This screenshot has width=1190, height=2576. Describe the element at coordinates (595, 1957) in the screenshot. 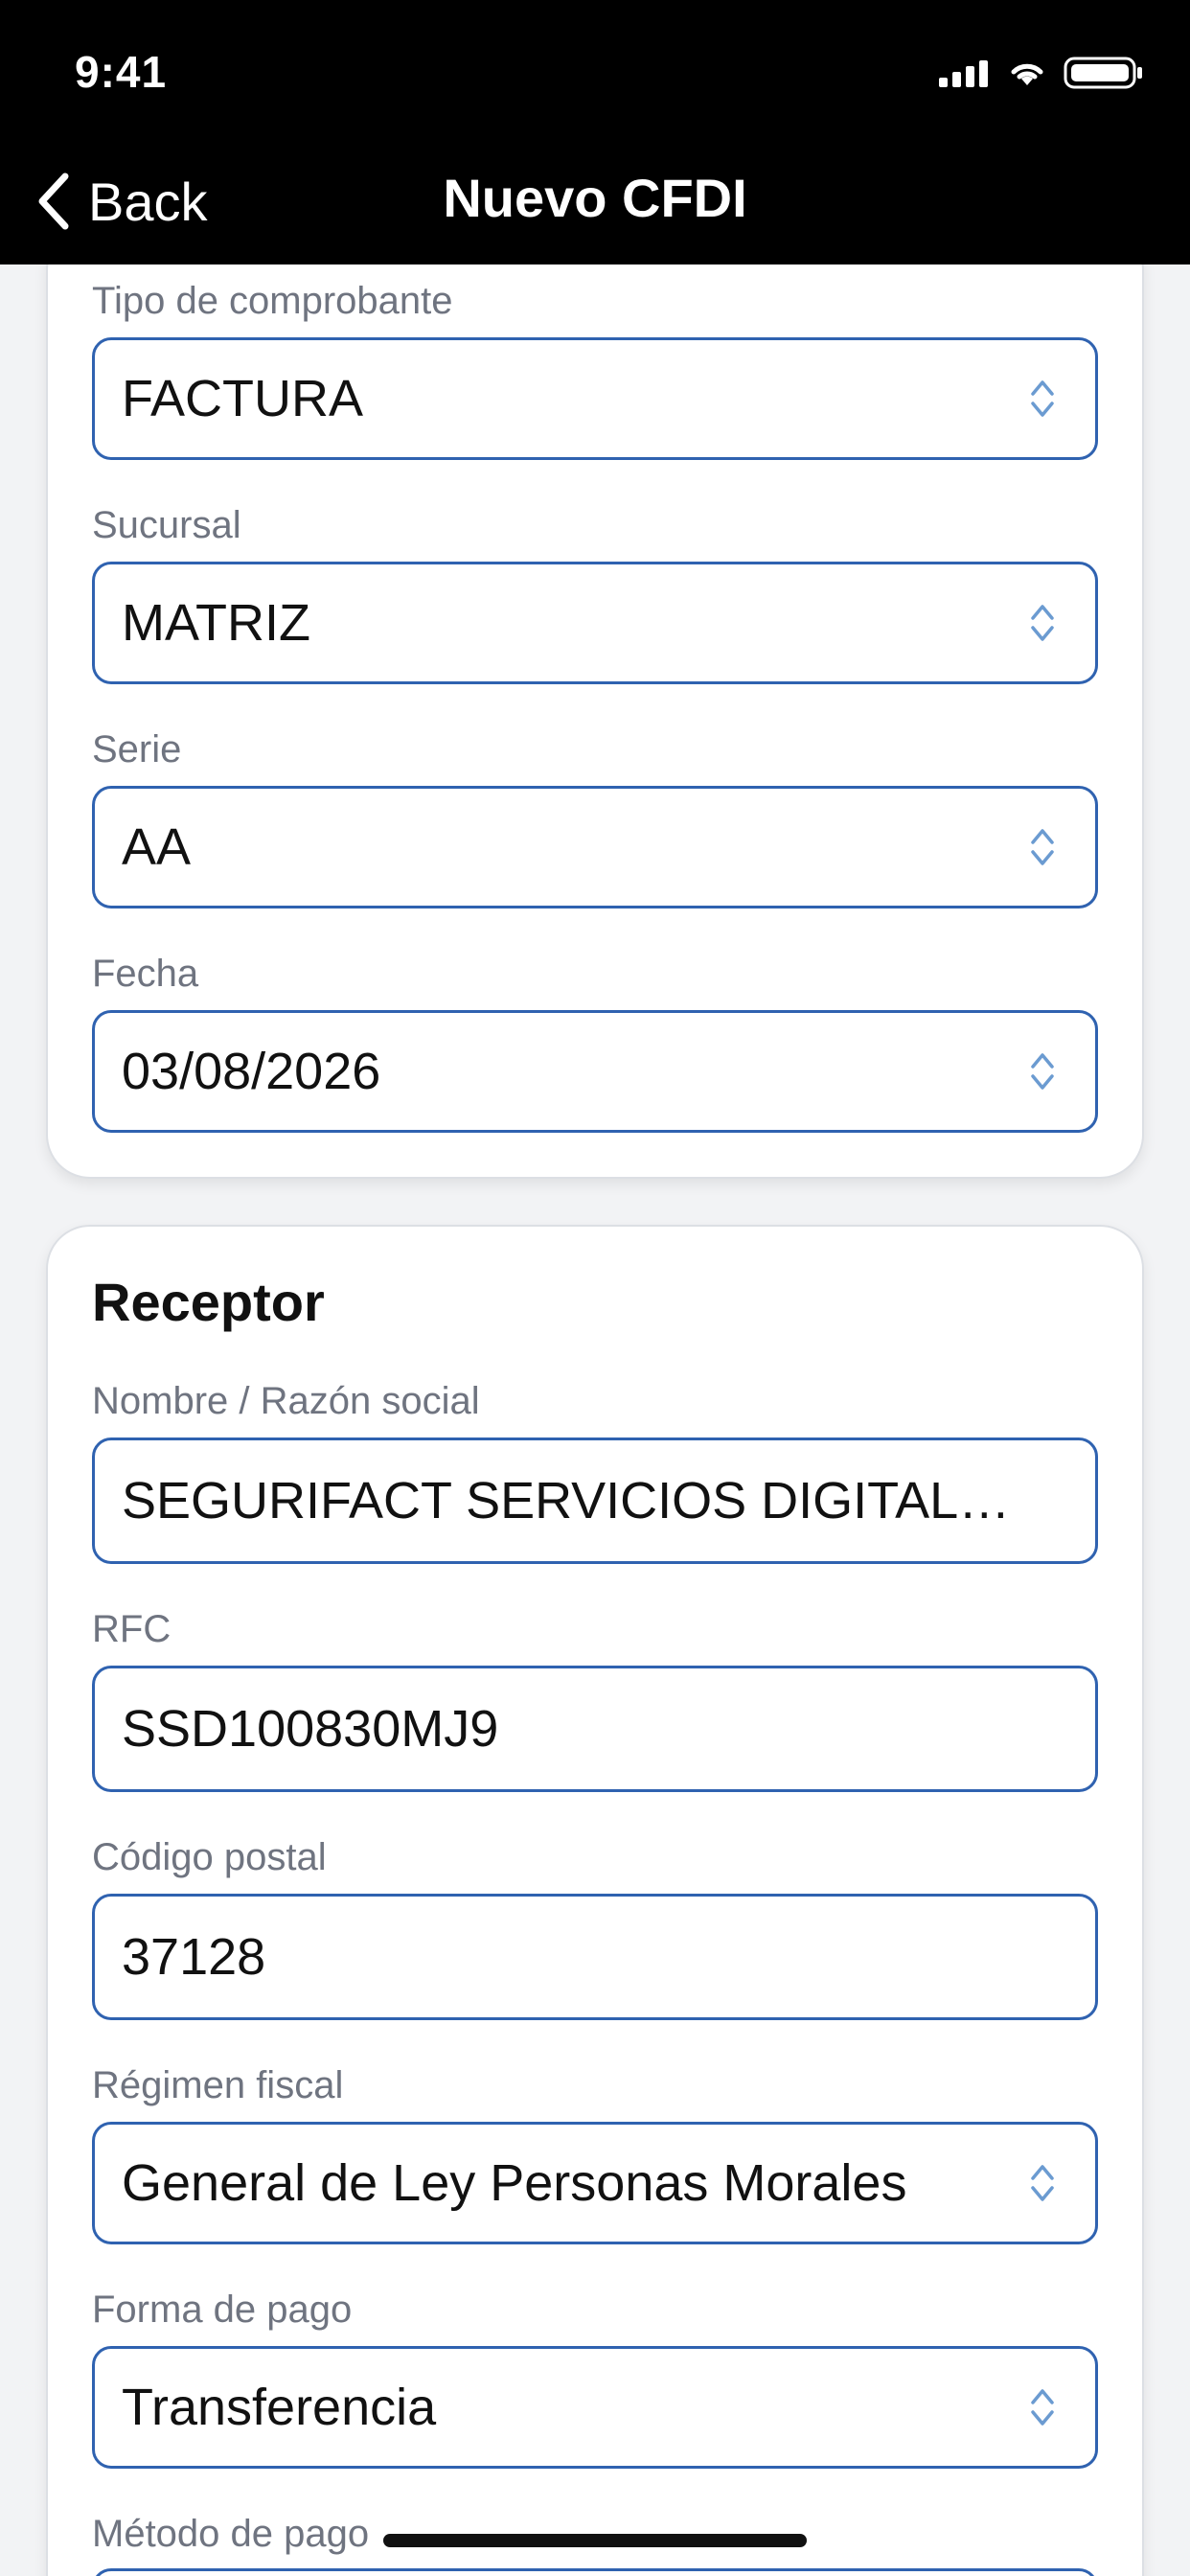

I see `codigo-postal-input: 37128` at that location.